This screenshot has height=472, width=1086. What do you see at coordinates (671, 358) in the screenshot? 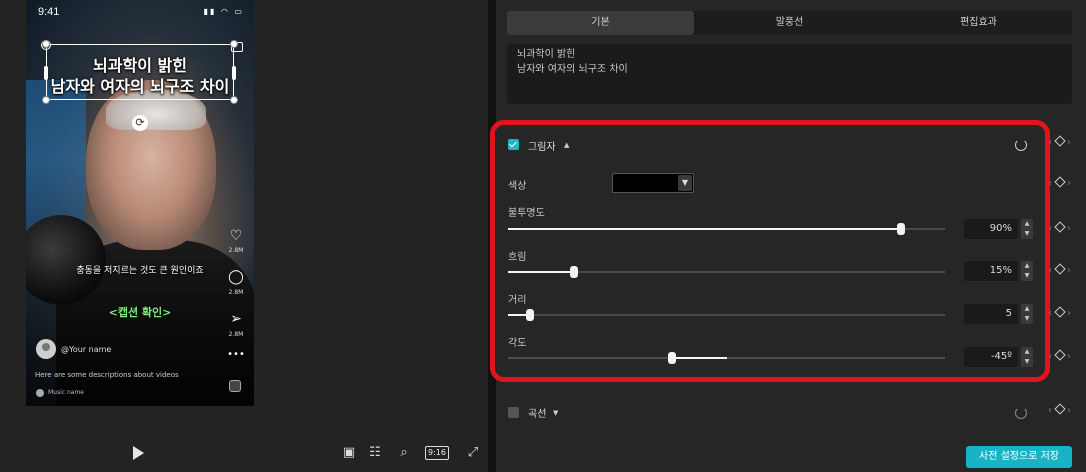
I see `angle-thumb` at bounding box center [671, 358].